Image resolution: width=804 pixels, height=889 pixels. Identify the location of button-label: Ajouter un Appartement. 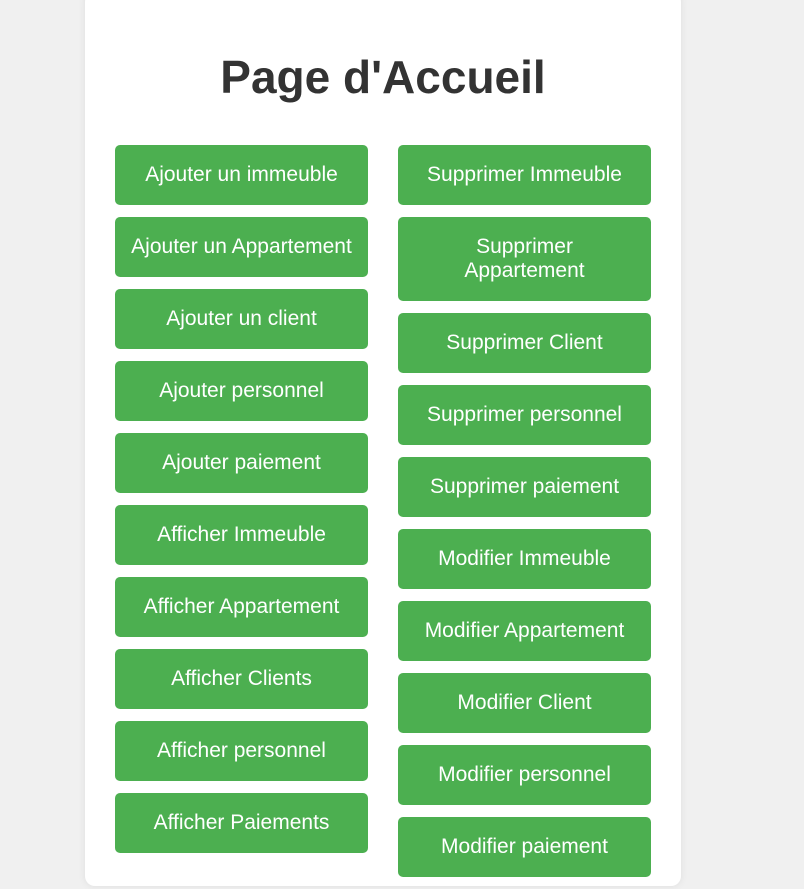
(241, 246).